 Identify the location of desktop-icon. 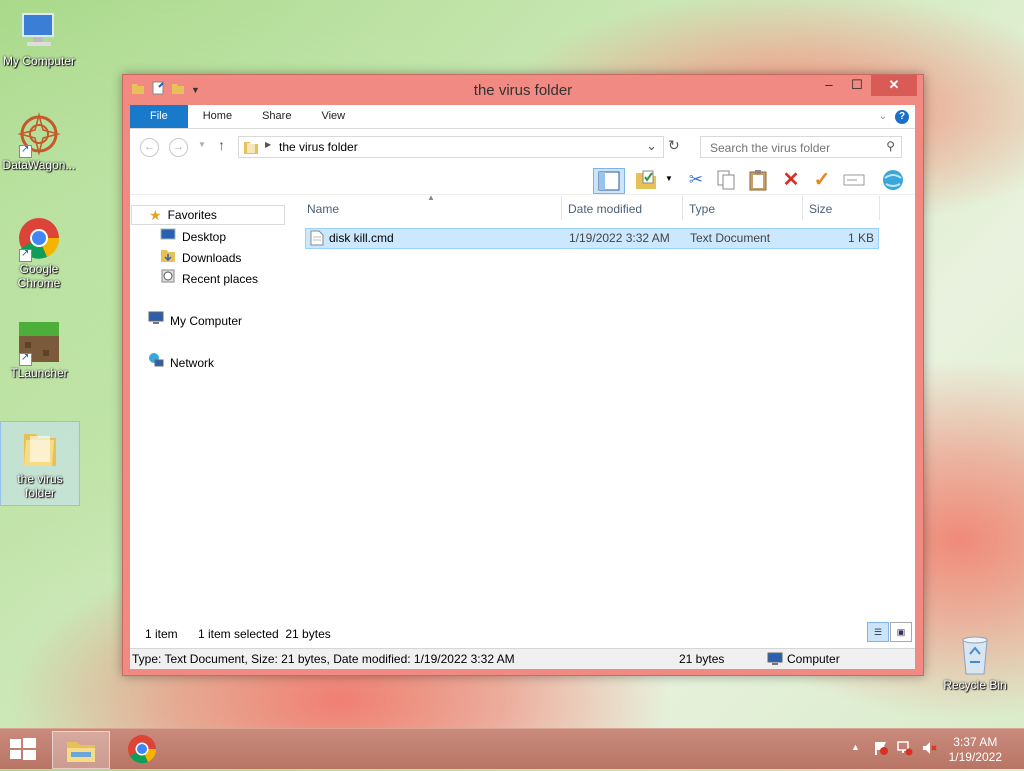
(168, 237).